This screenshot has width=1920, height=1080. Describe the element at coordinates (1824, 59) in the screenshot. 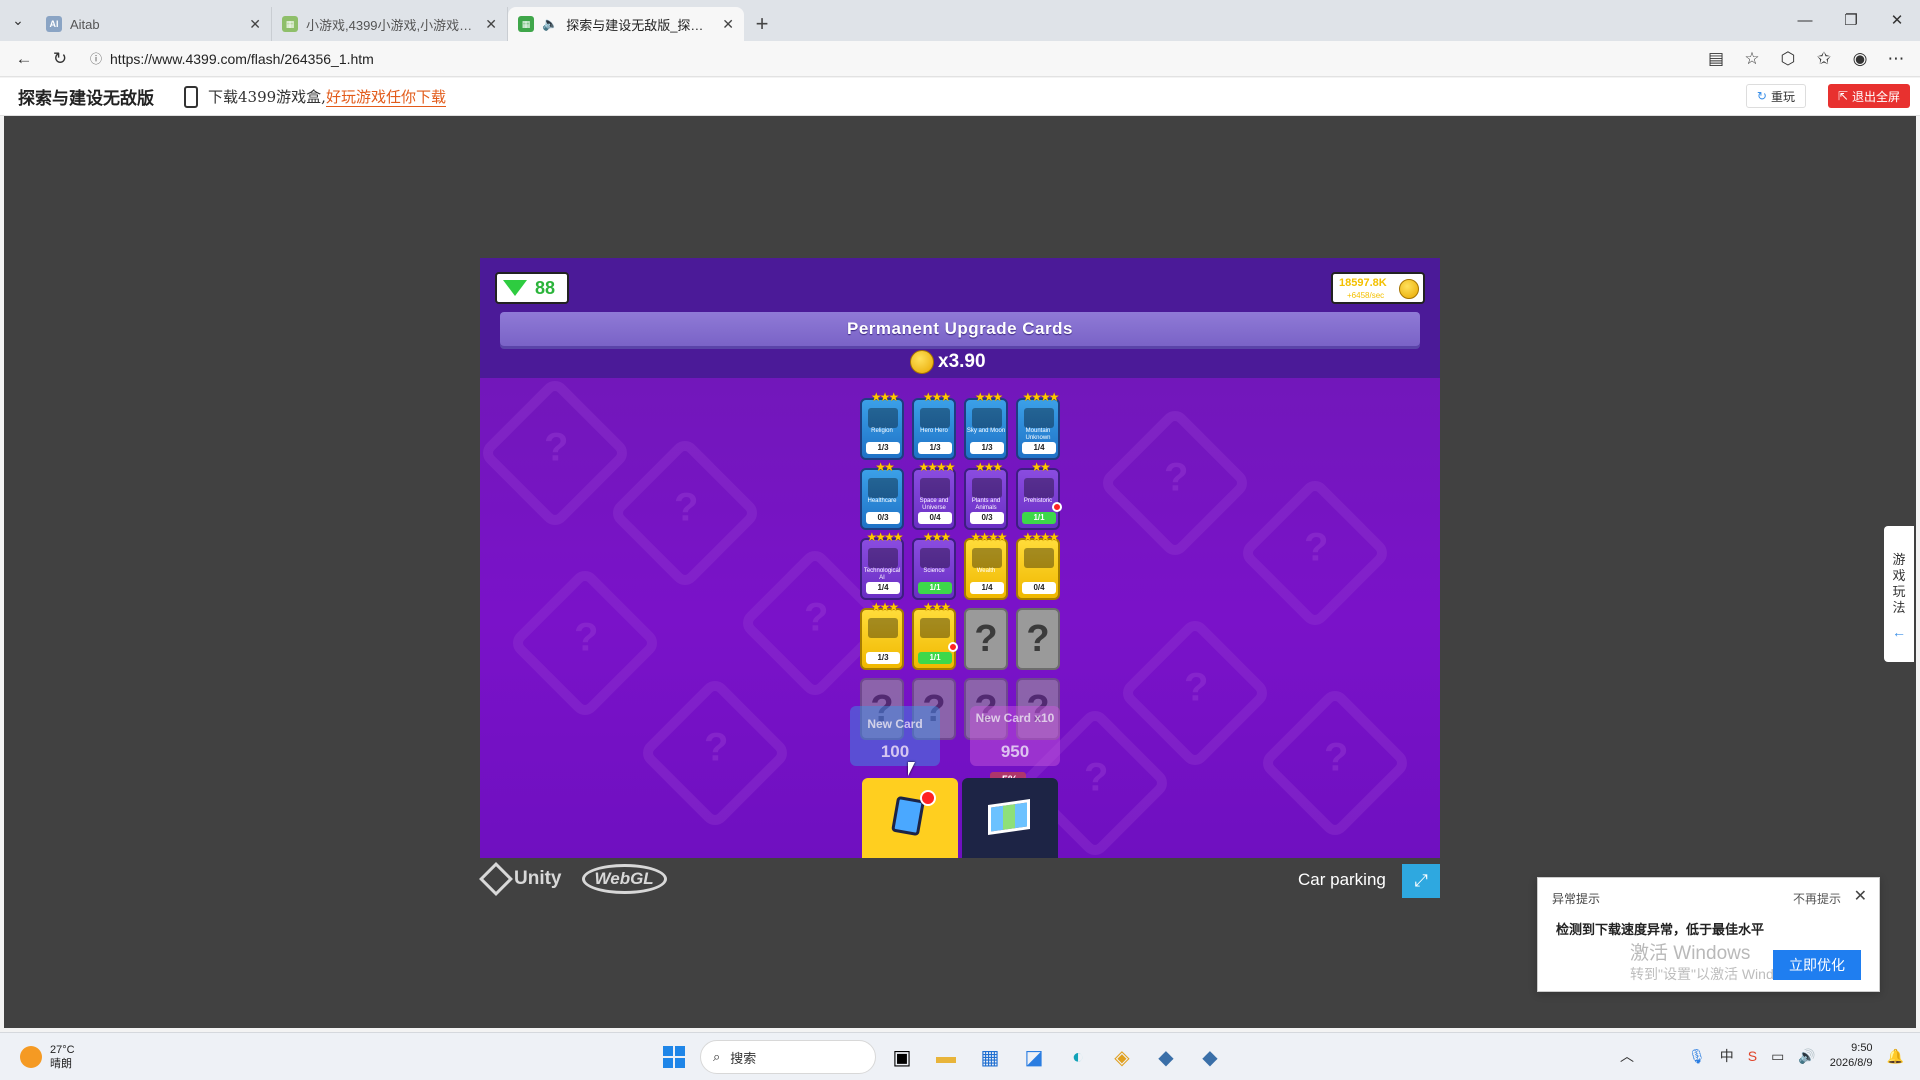

I see `favorites-list-icon: ✩` at that location.